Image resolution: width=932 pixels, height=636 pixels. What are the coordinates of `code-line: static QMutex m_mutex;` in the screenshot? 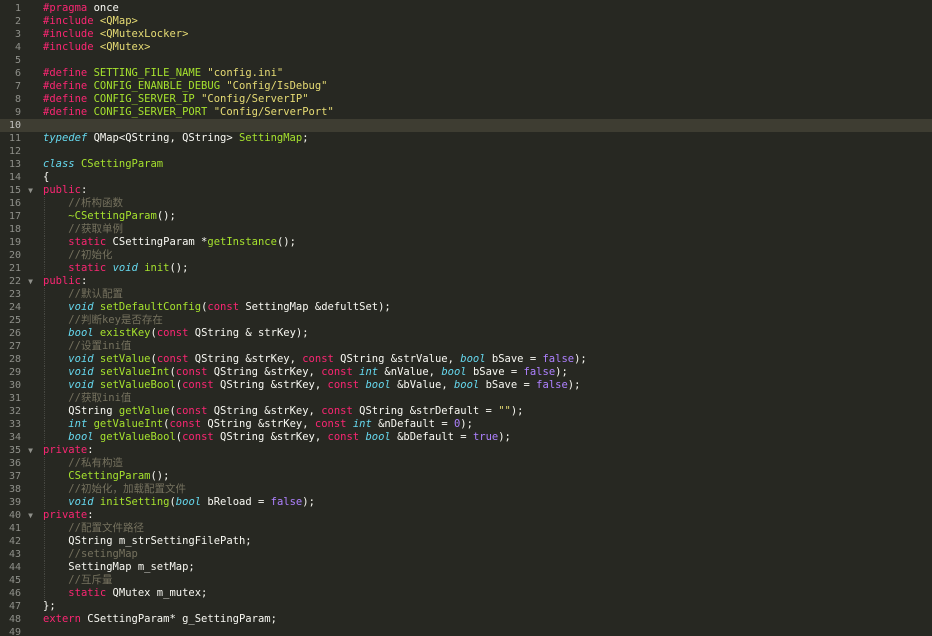 It's located at (484, 593).